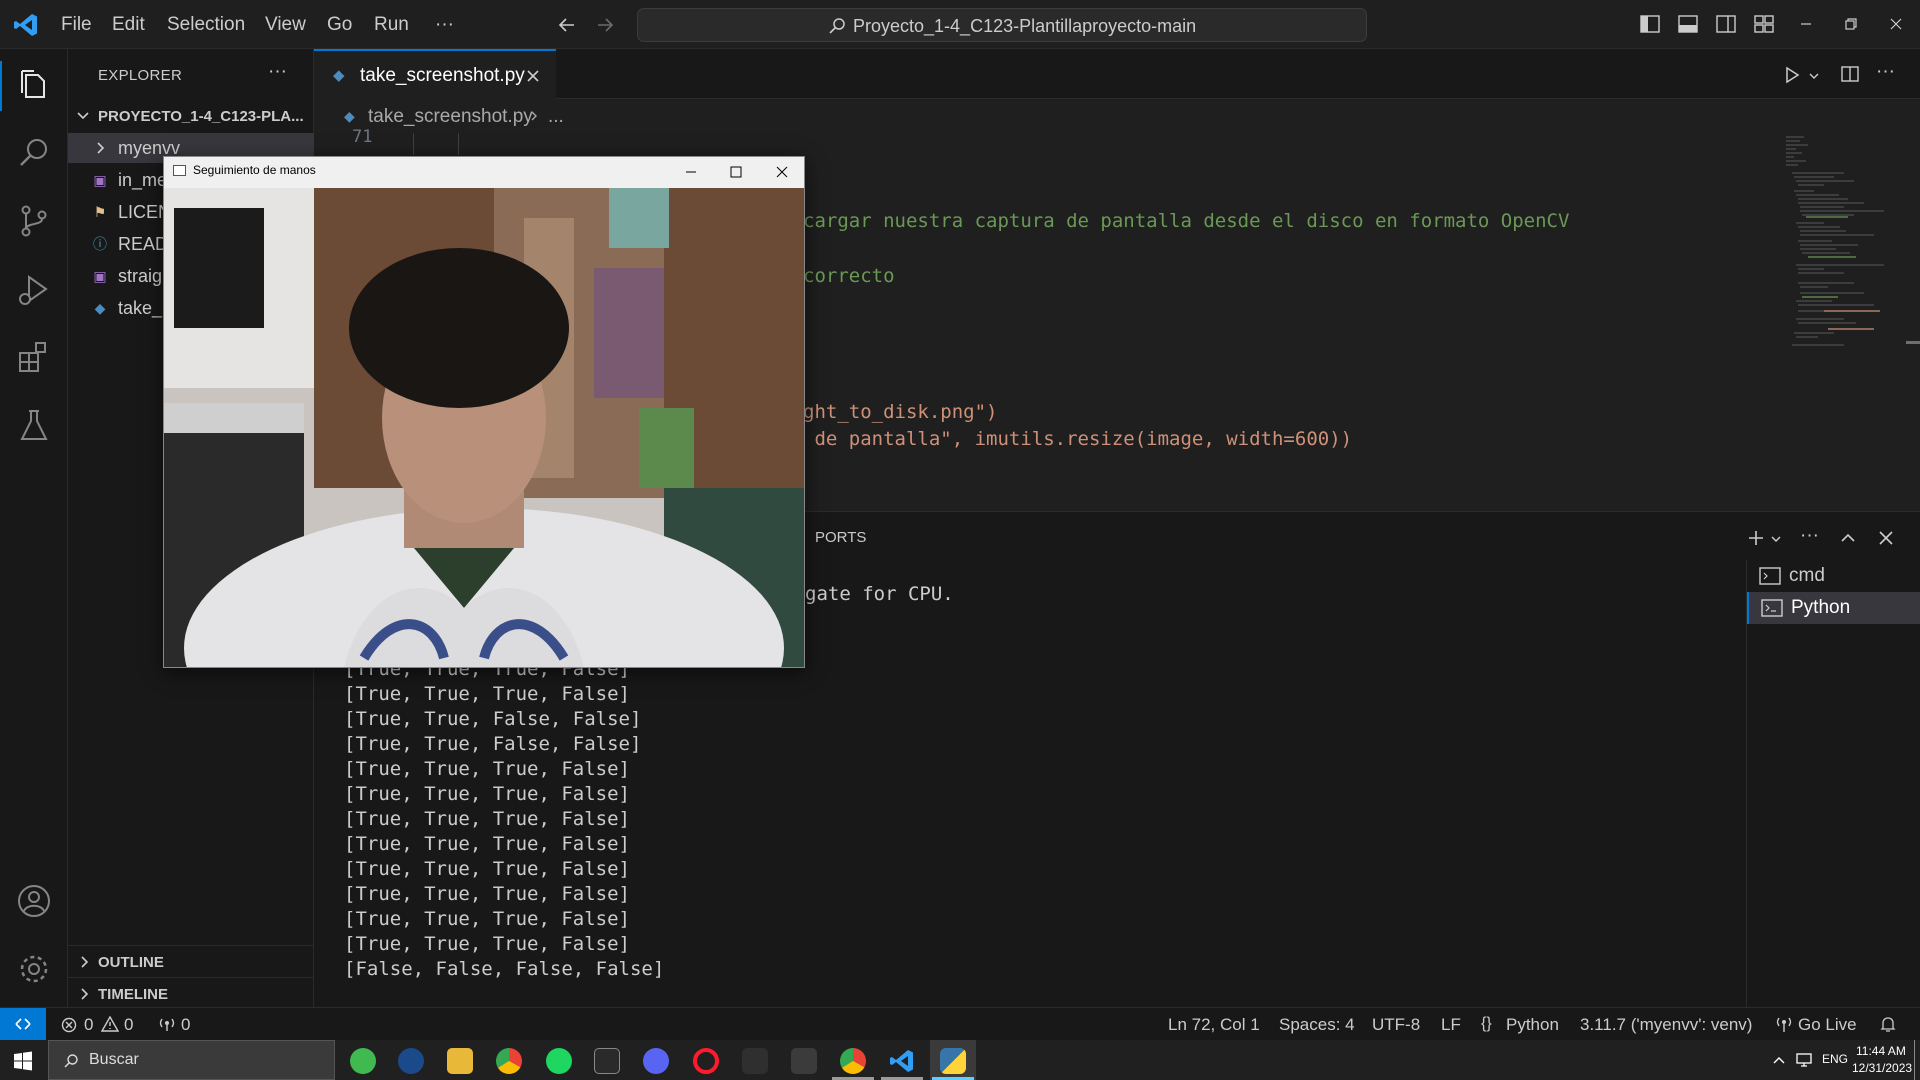 The height and width of the screenshot is (1080, 1920). I want to click on menu-run: Run, so click(391, 25).